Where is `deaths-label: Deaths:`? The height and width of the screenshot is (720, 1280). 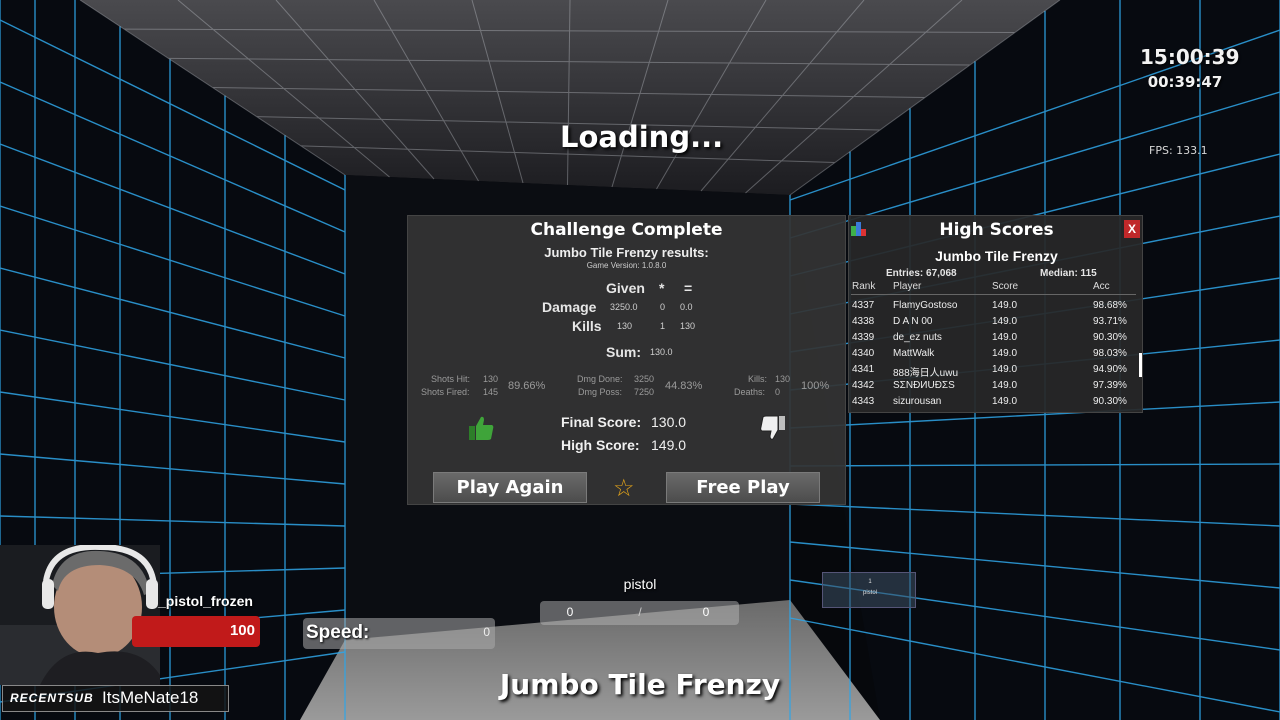 deaths-label: Deaths: is located at coordinates (750, 392).